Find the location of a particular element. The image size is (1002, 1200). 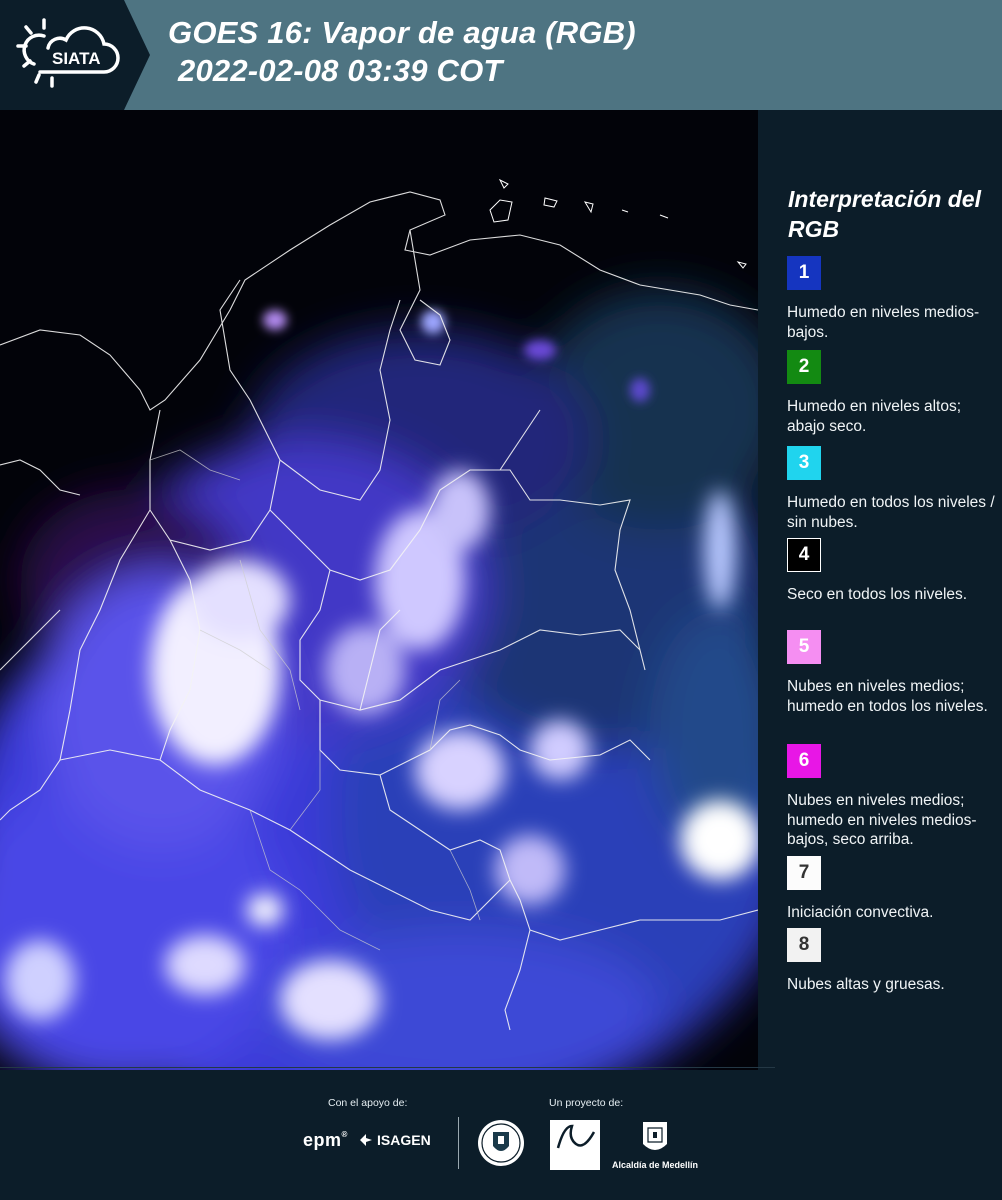

legend-swatch: 4 is located at coordinates (804, 555).